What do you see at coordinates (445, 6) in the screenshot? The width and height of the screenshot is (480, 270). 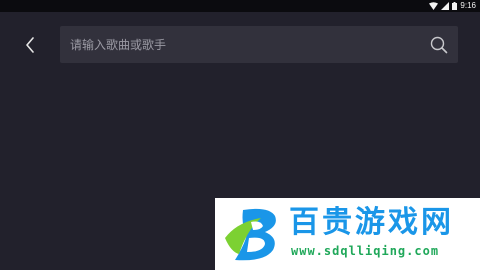 I see `signal-icon` at bounding box center [445, 6].